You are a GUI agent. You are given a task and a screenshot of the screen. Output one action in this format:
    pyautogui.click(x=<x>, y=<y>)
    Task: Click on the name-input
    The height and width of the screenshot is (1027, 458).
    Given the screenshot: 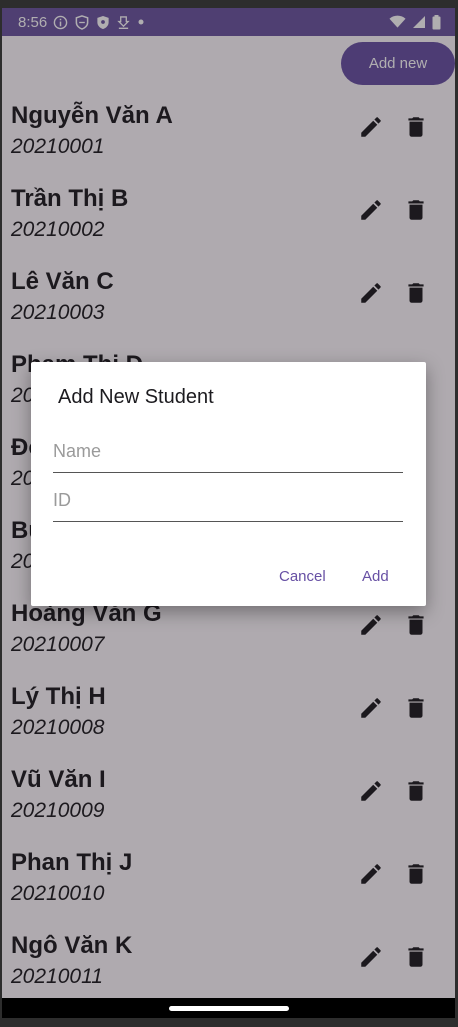 What is the action you would take?
    pyautogui.click(x=228, y=453)
    